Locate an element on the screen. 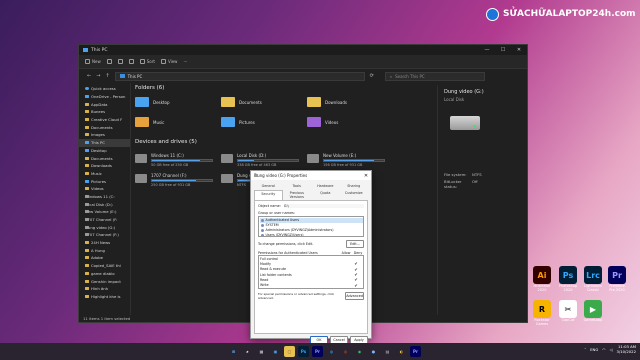  taskbar-app-icon: ▣ is located at coordinates (275, 351).